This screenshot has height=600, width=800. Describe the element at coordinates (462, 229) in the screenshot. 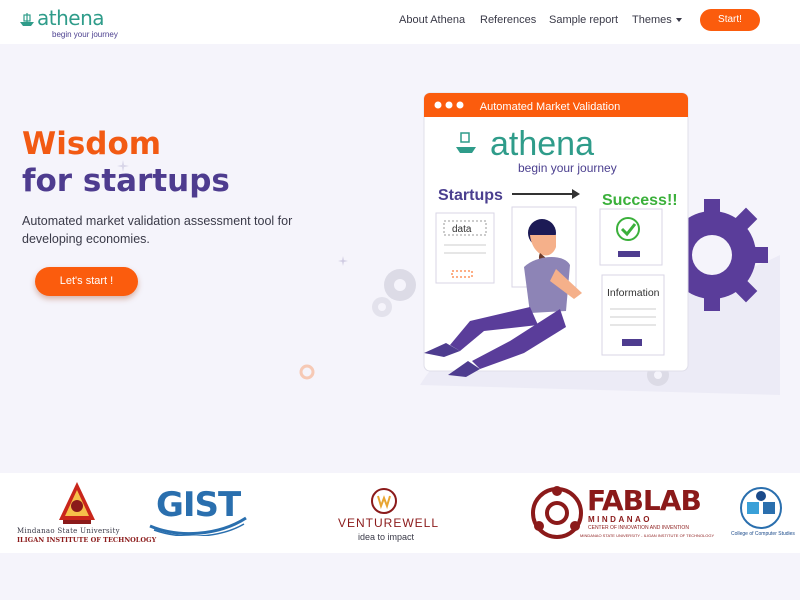

I see `svg-text: data` at that location.